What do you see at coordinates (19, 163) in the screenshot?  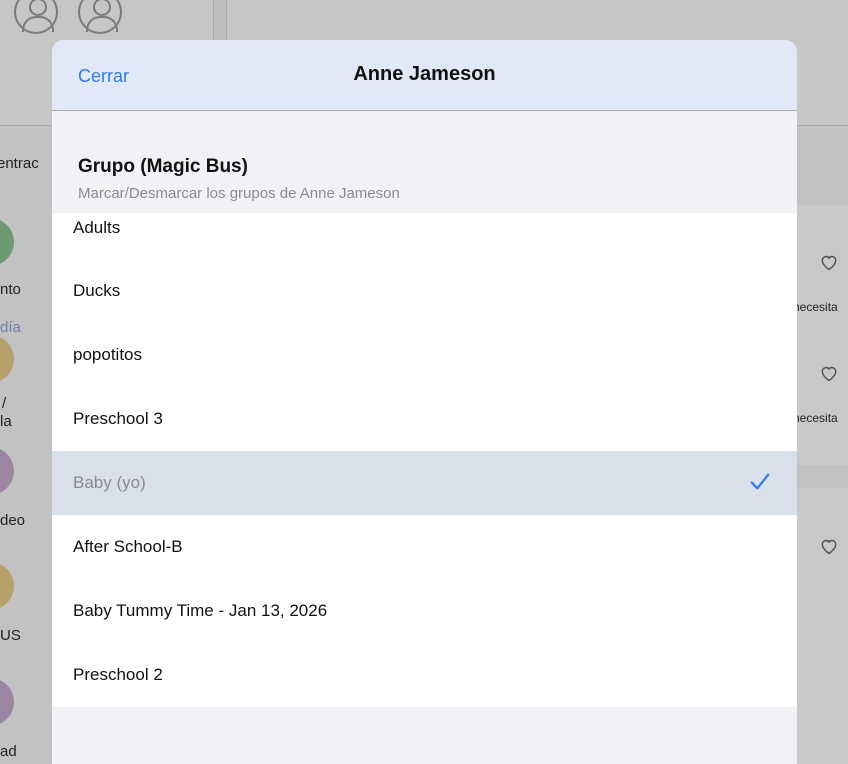 I see `background-entrance-text: entrac` at bounding box center [19, 163].